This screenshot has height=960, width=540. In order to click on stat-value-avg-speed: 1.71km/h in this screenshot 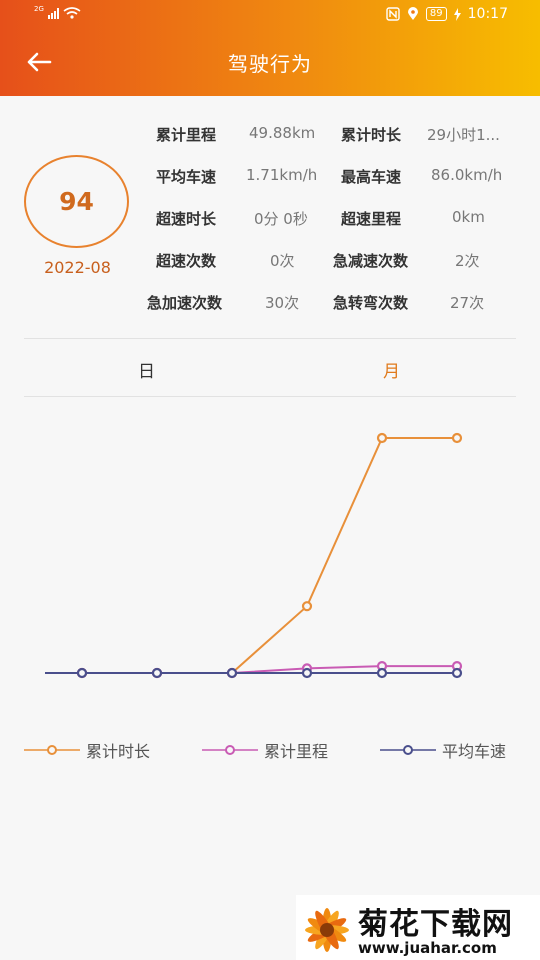, I will do `click(282, 175)`.